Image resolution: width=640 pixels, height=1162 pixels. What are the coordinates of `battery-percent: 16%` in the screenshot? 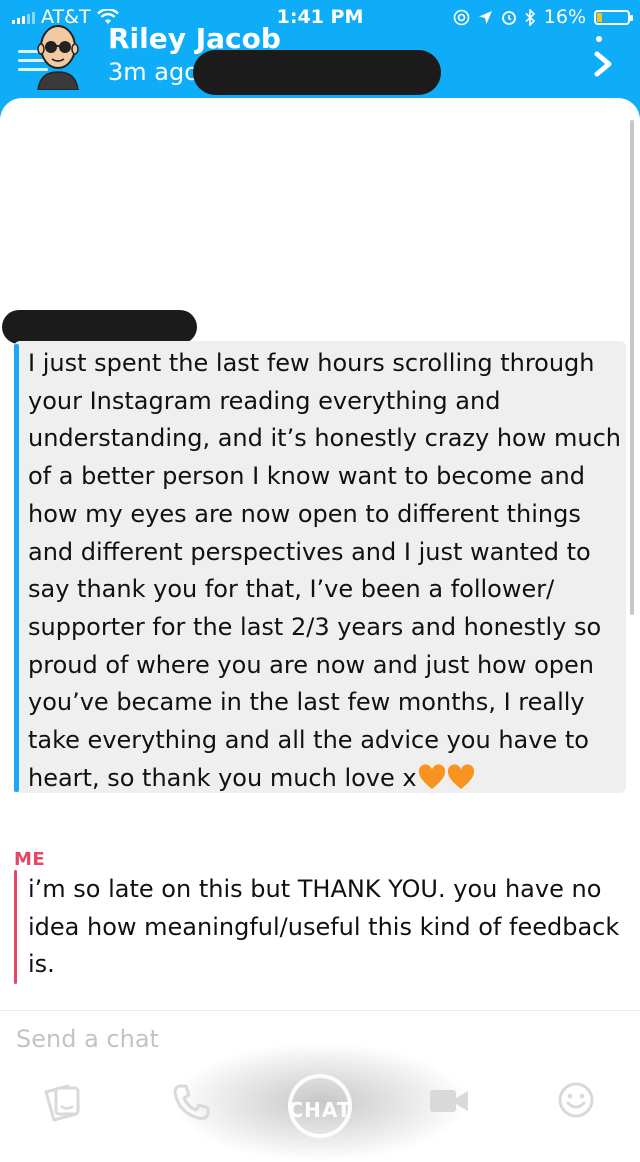 It's located at (564, 17).